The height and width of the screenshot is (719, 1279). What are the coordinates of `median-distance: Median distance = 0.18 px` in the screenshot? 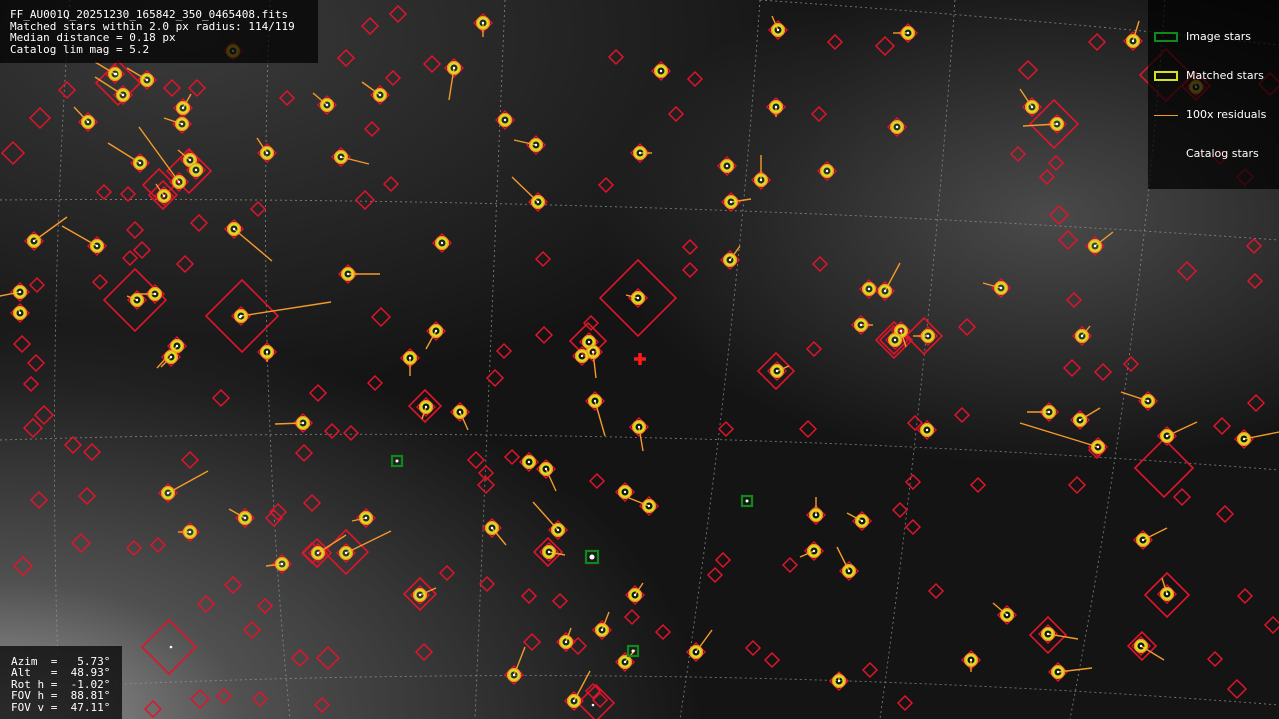 It's located at (93, 37).